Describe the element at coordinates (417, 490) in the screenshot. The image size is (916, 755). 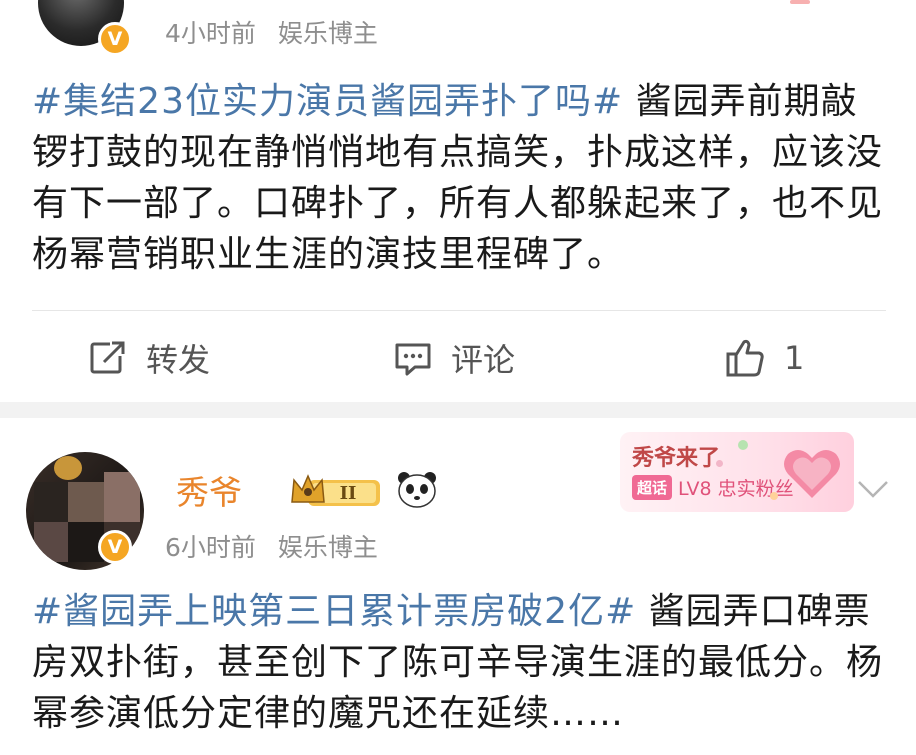
I see `panda-emoji-icon` at that location.